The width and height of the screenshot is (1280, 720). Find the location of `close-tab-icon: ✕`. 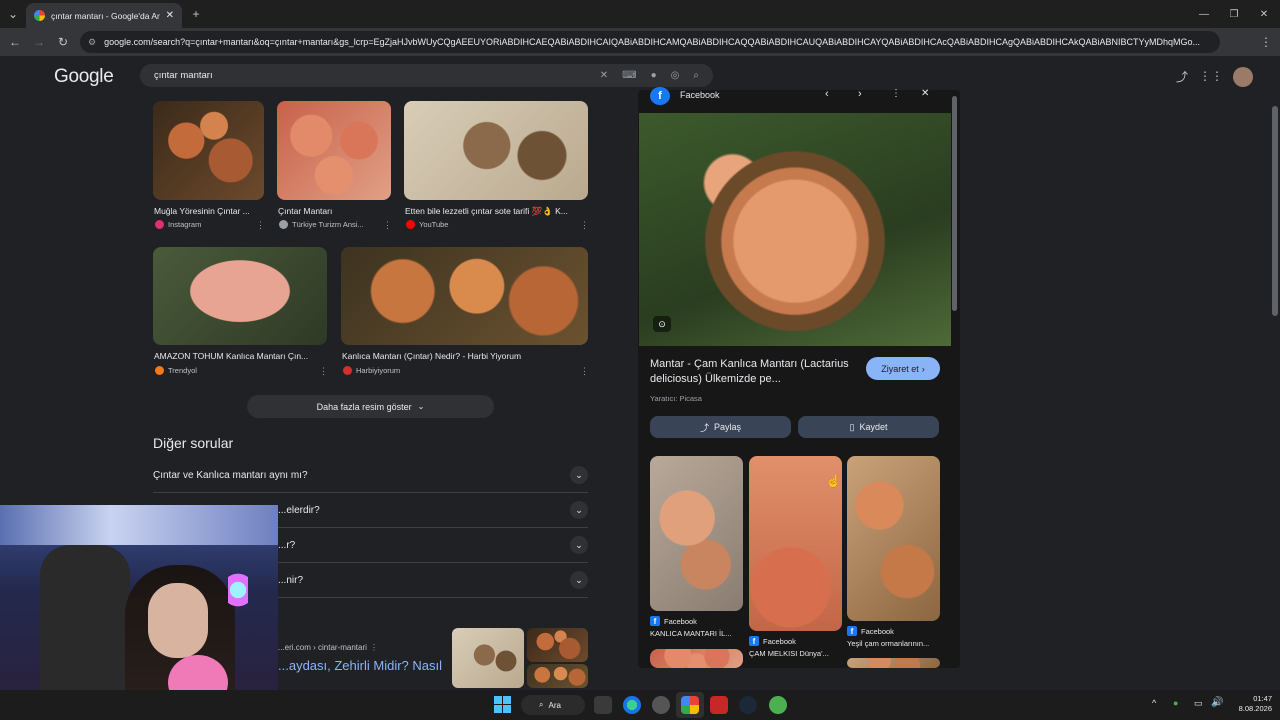

close-tab-icon: ✕ is located at coordinates (170, 15).